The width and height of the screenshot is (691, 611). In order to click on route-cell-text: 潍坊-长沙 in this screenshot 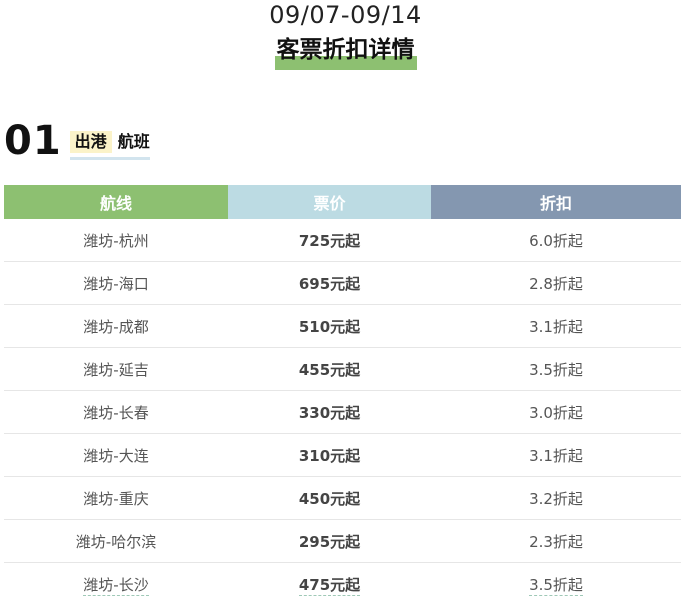, I will do `click(116, 585)`.